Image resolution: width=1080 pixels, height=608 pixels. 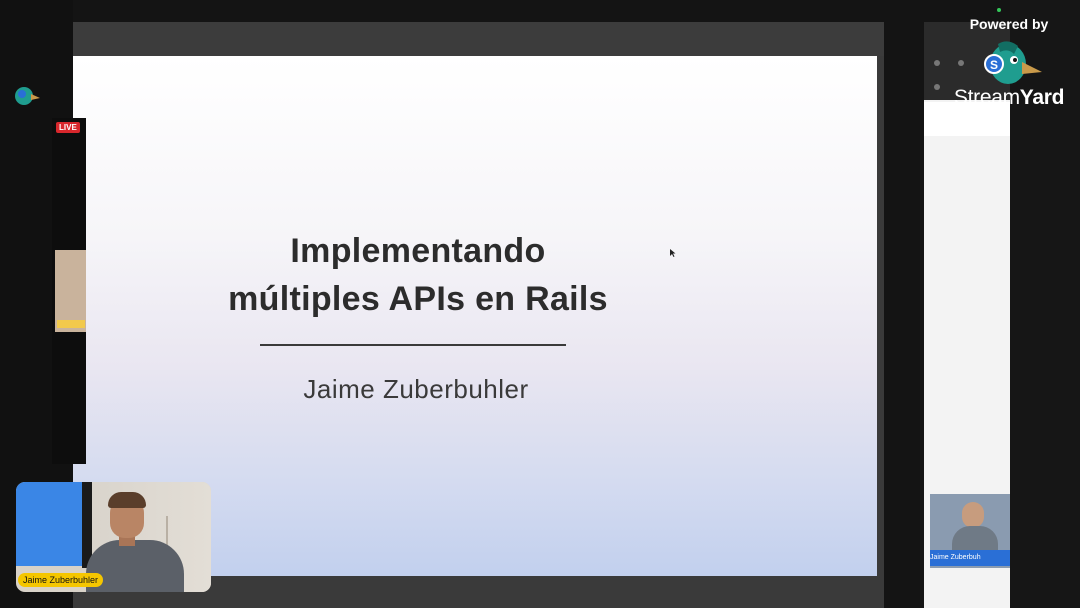 What do you see at coordinates (478, 39) in the screenshot?
I see `window-topbar` at bounding box center [478, 39].